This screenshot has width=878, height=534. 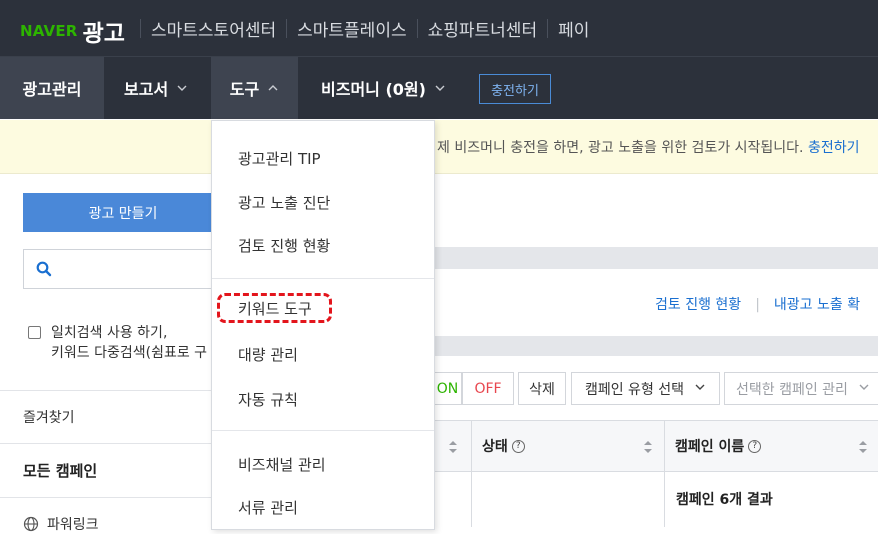 I want to click on menu-item-keyword-tool: 키워드 도구, so click(x=275, y=308).